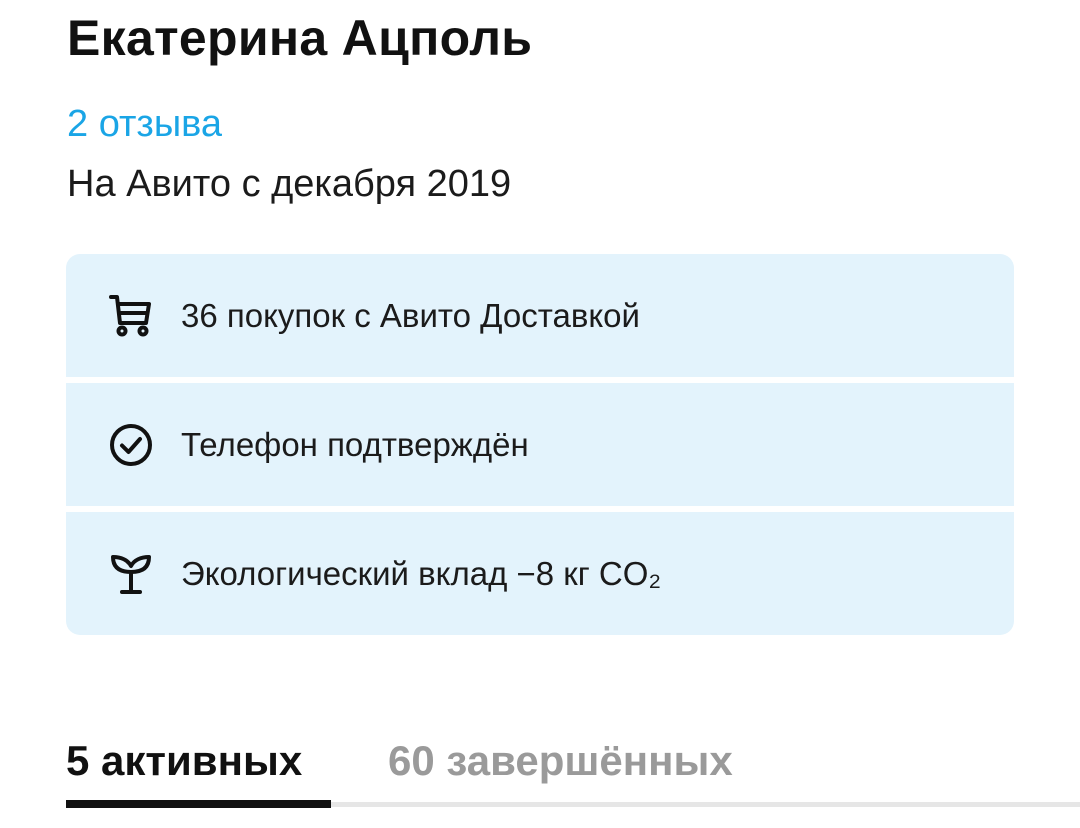  I want to click on info-row-phone-verified: Телефон подтверждён, so click(540, 444).